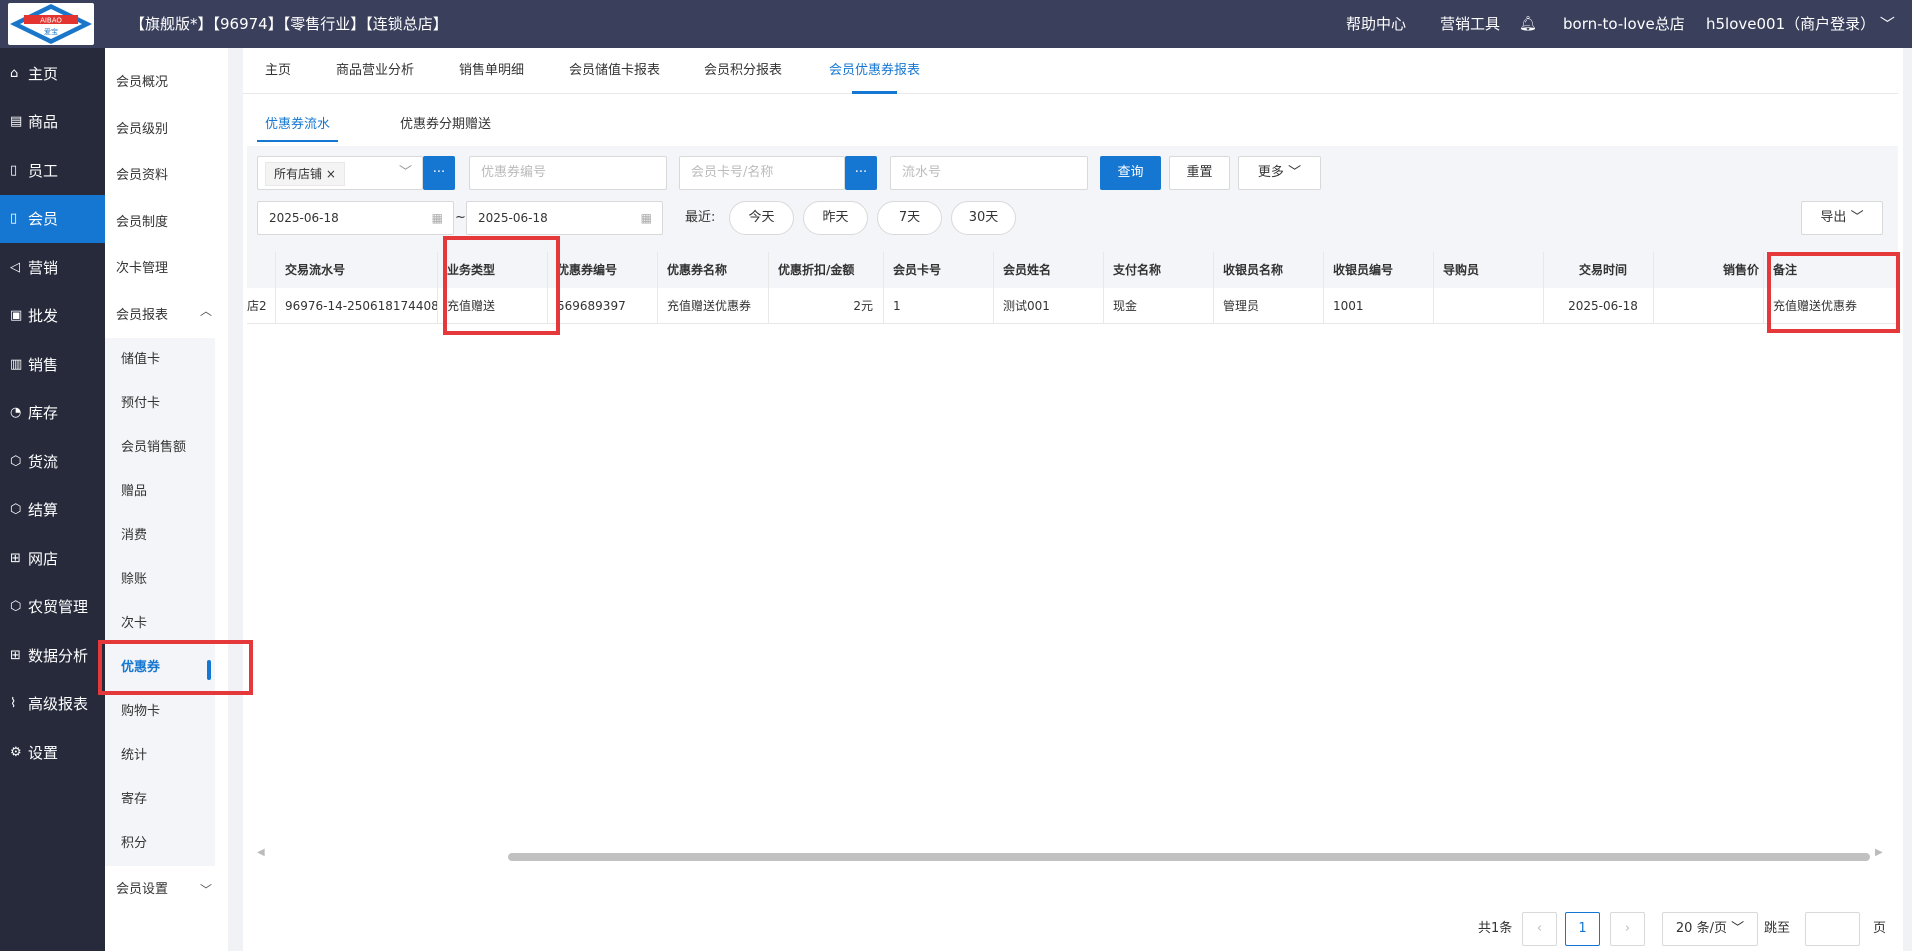  I want to click on scroll-right-icon: ▶, so click(1879, 852).